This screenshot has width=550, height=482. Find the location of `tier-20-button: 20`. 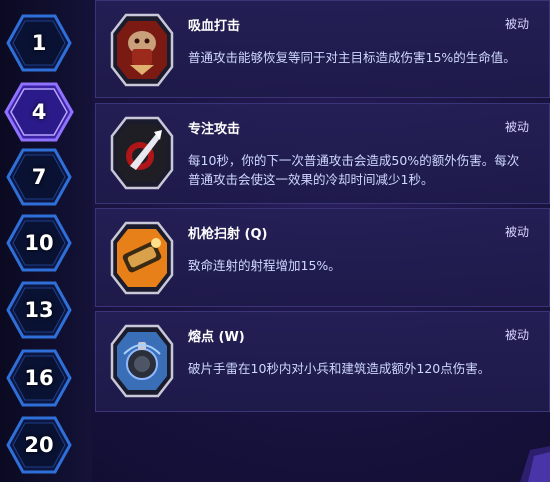

tier-20-button: 20 is located at coordinates (39, 445).